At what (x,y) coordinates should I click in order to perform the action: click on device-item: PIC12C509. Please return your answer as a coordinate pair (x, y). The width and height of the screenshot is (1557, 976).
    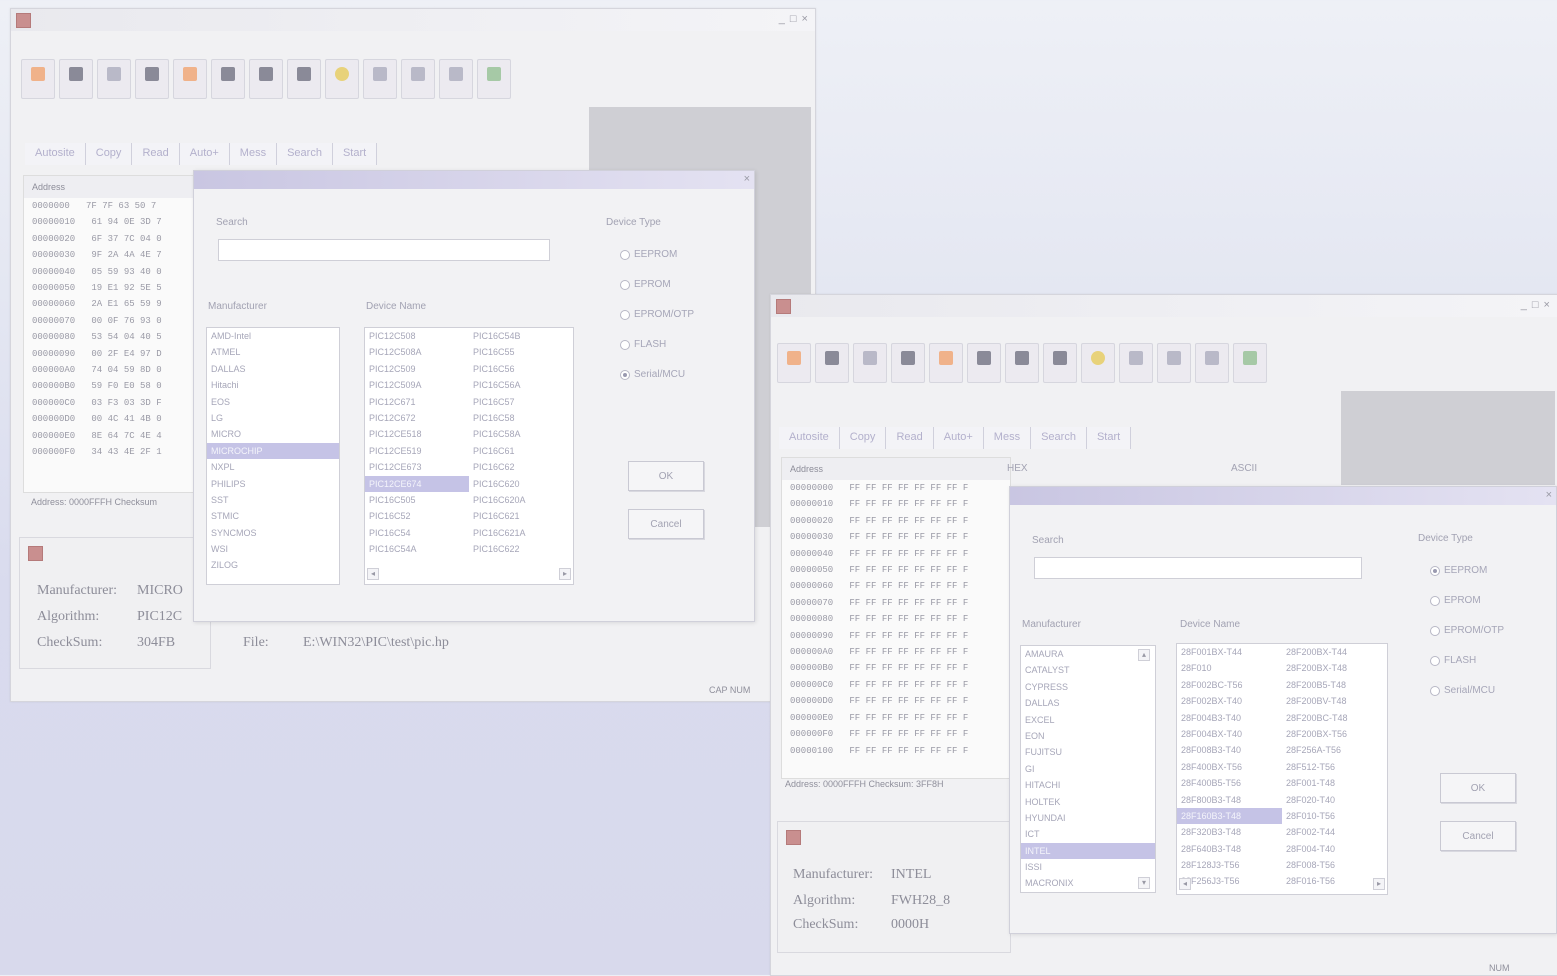
    Looking at the image, I should click on (417, 369).